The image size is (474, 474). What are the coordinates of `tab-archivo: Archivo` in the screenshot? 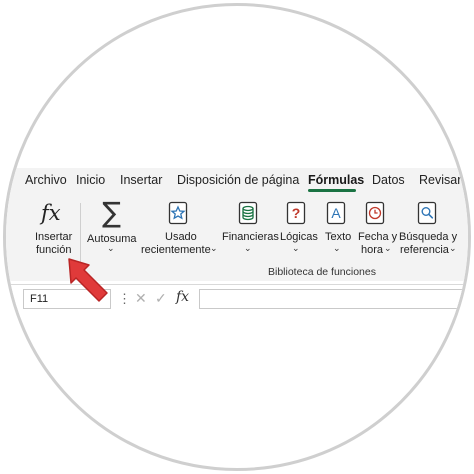 It's located at (46, 180).